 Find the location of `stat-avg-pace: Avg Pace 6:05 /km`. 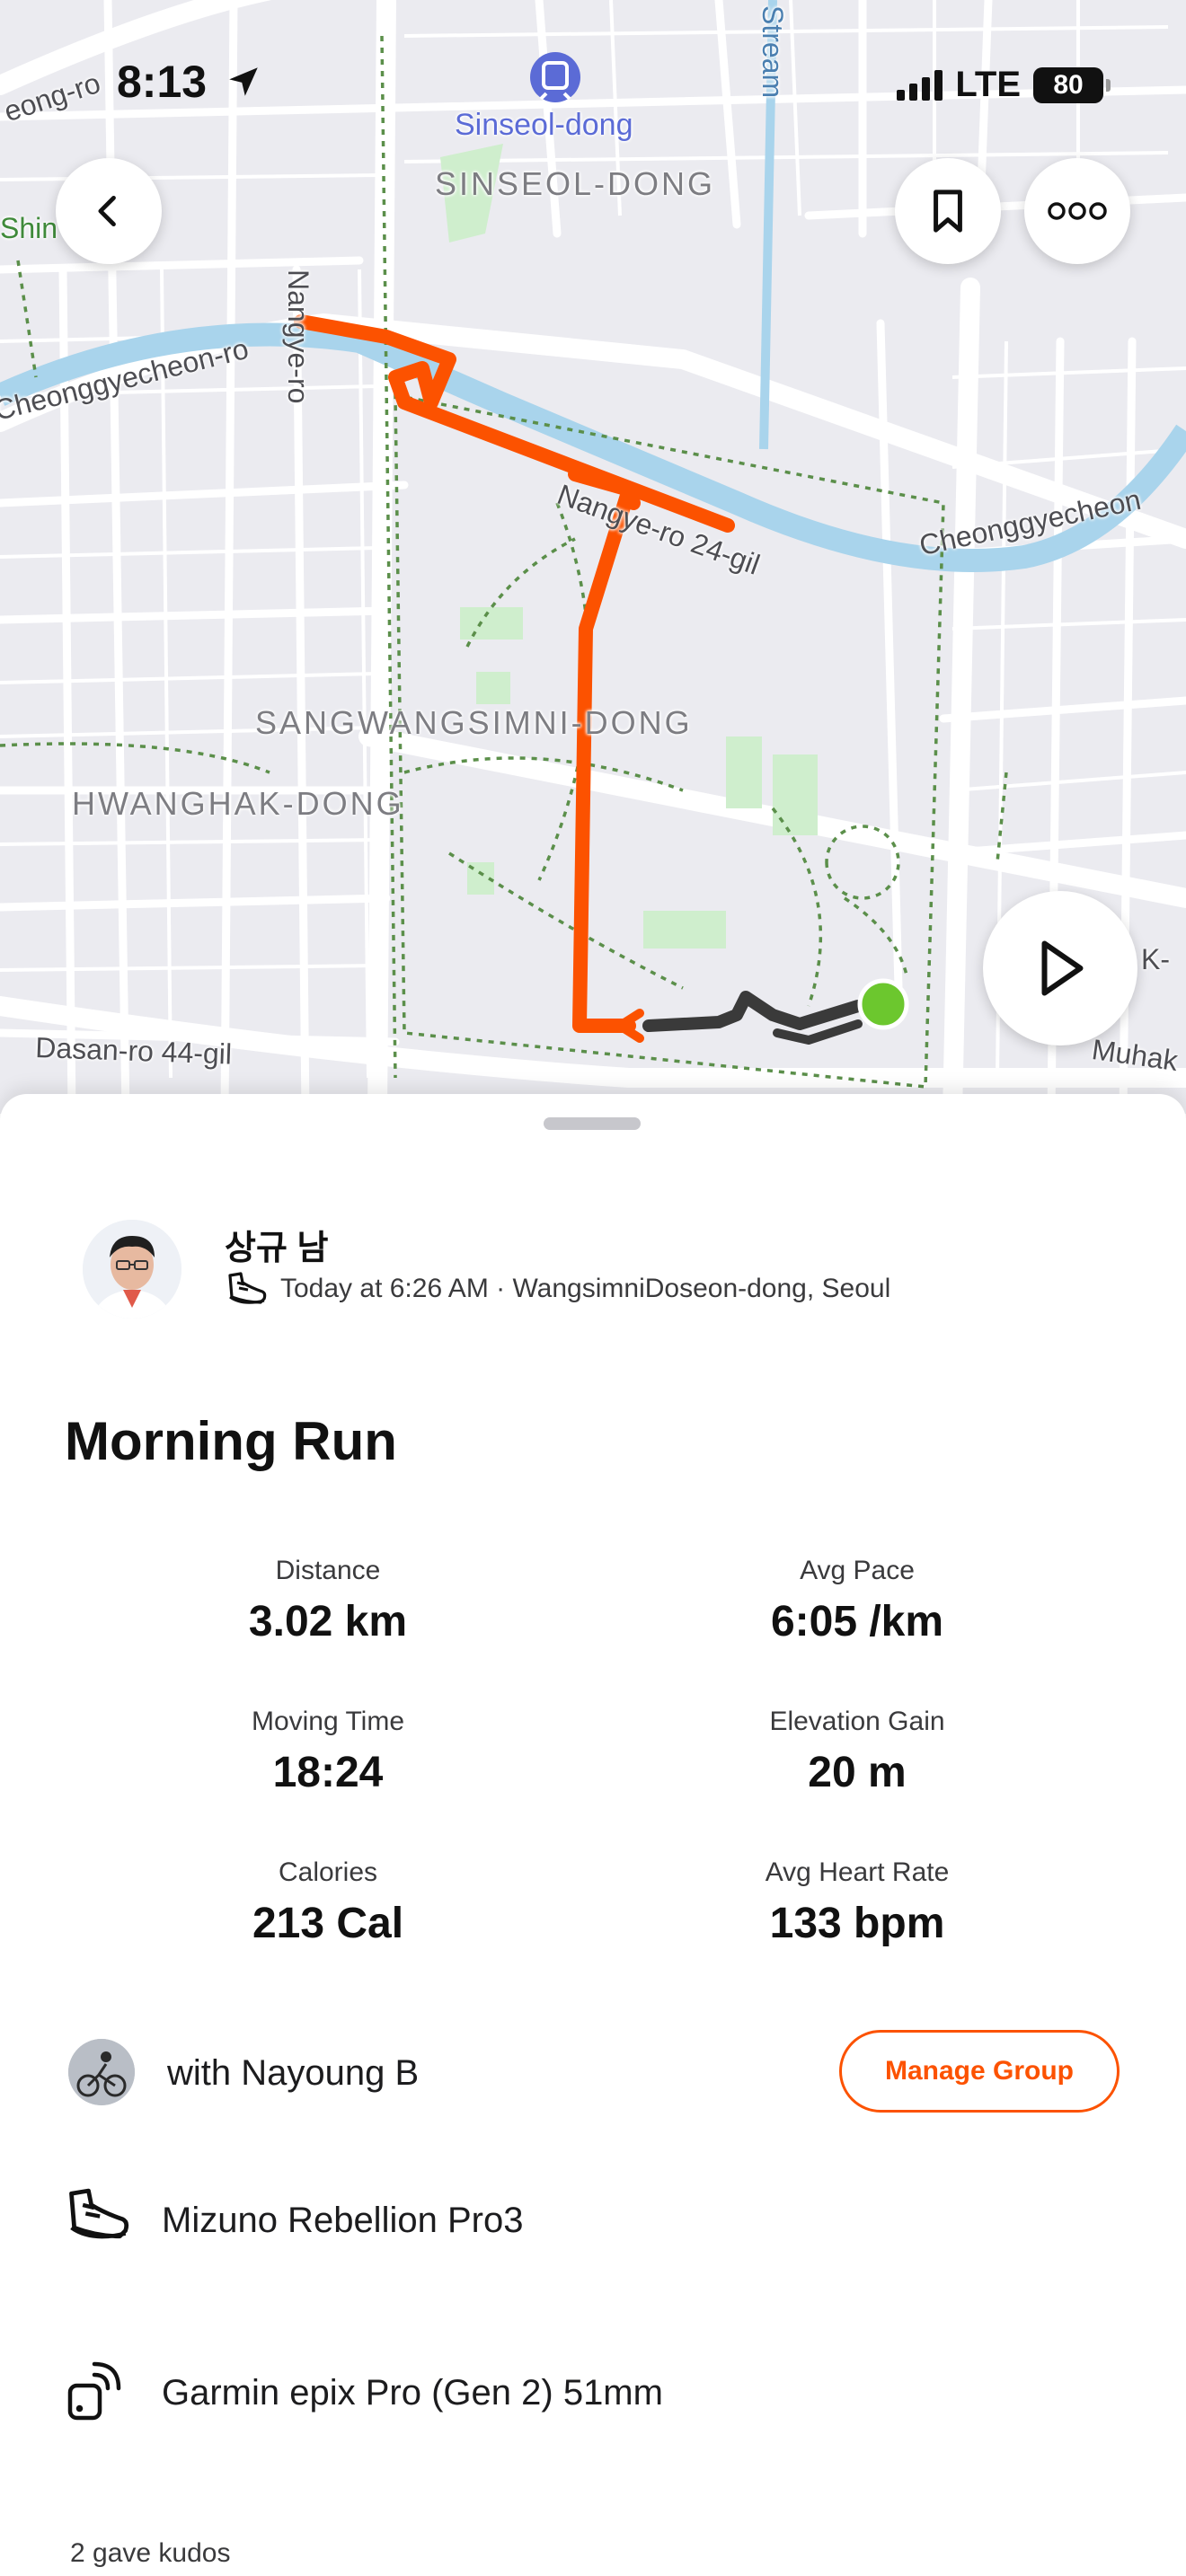

stat-avg-pace: Avg Pace 6:05 /km is located at coordinates (857, 1601).